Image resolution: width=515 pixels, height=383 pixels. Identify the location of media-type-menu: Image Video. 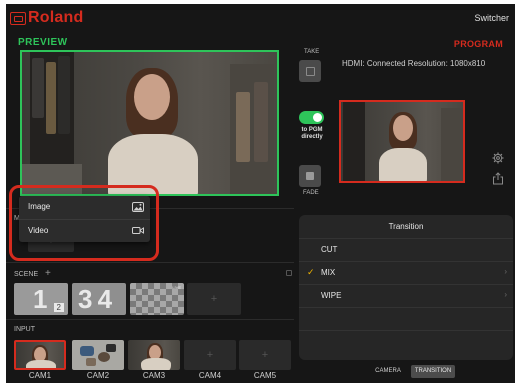
(84, 219).